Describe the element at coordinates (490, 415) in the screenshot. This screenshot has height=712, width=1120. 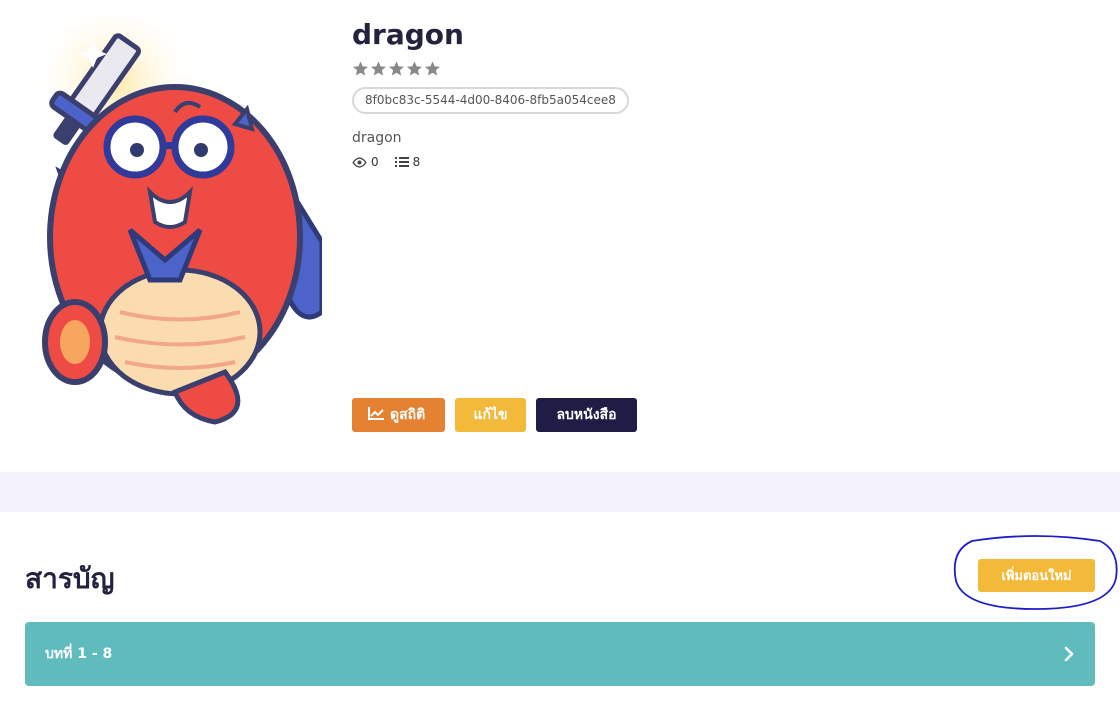
I see `edit-book-button: แก้ไข` at that location.